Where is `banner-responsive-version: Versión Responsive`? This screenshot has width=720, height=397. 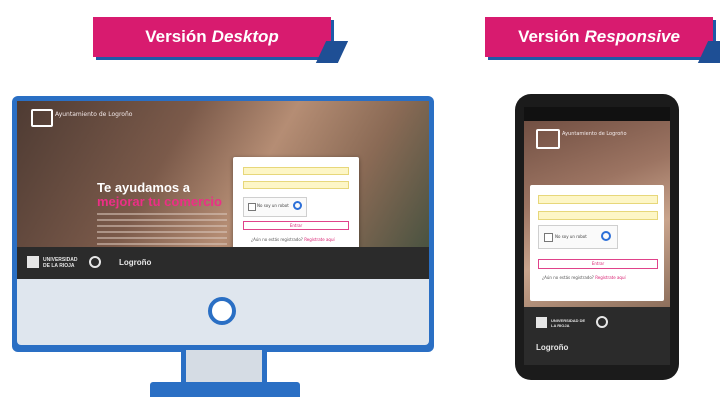 banner-responsive-version: Versión Responsive is located at coordinates (602, 40).